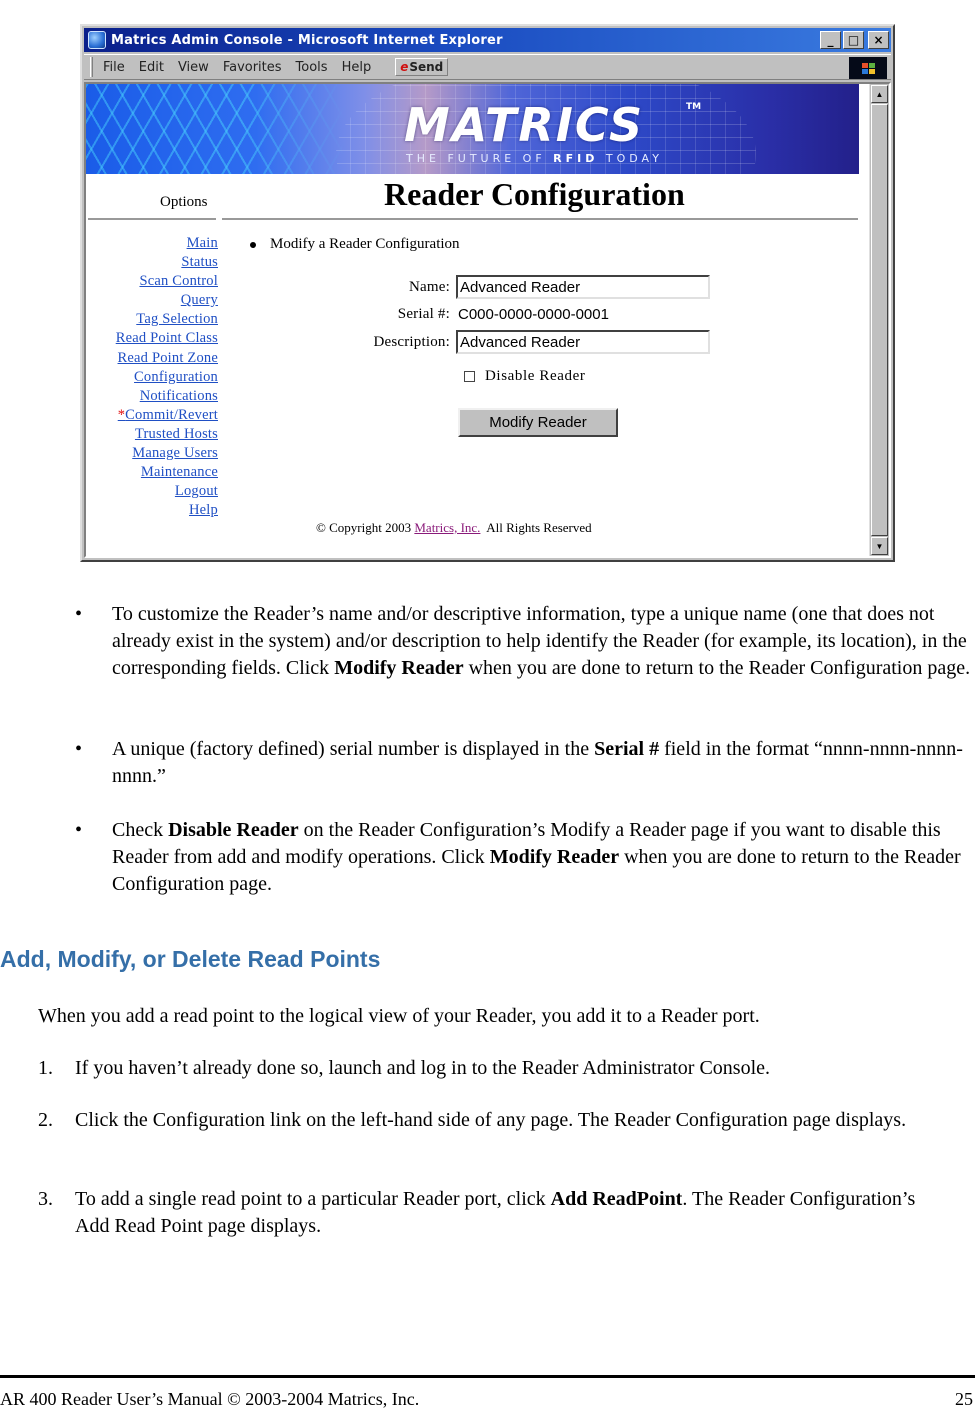  I want to click on section-title: Modify a Reader Configuration, so click(355, 244).